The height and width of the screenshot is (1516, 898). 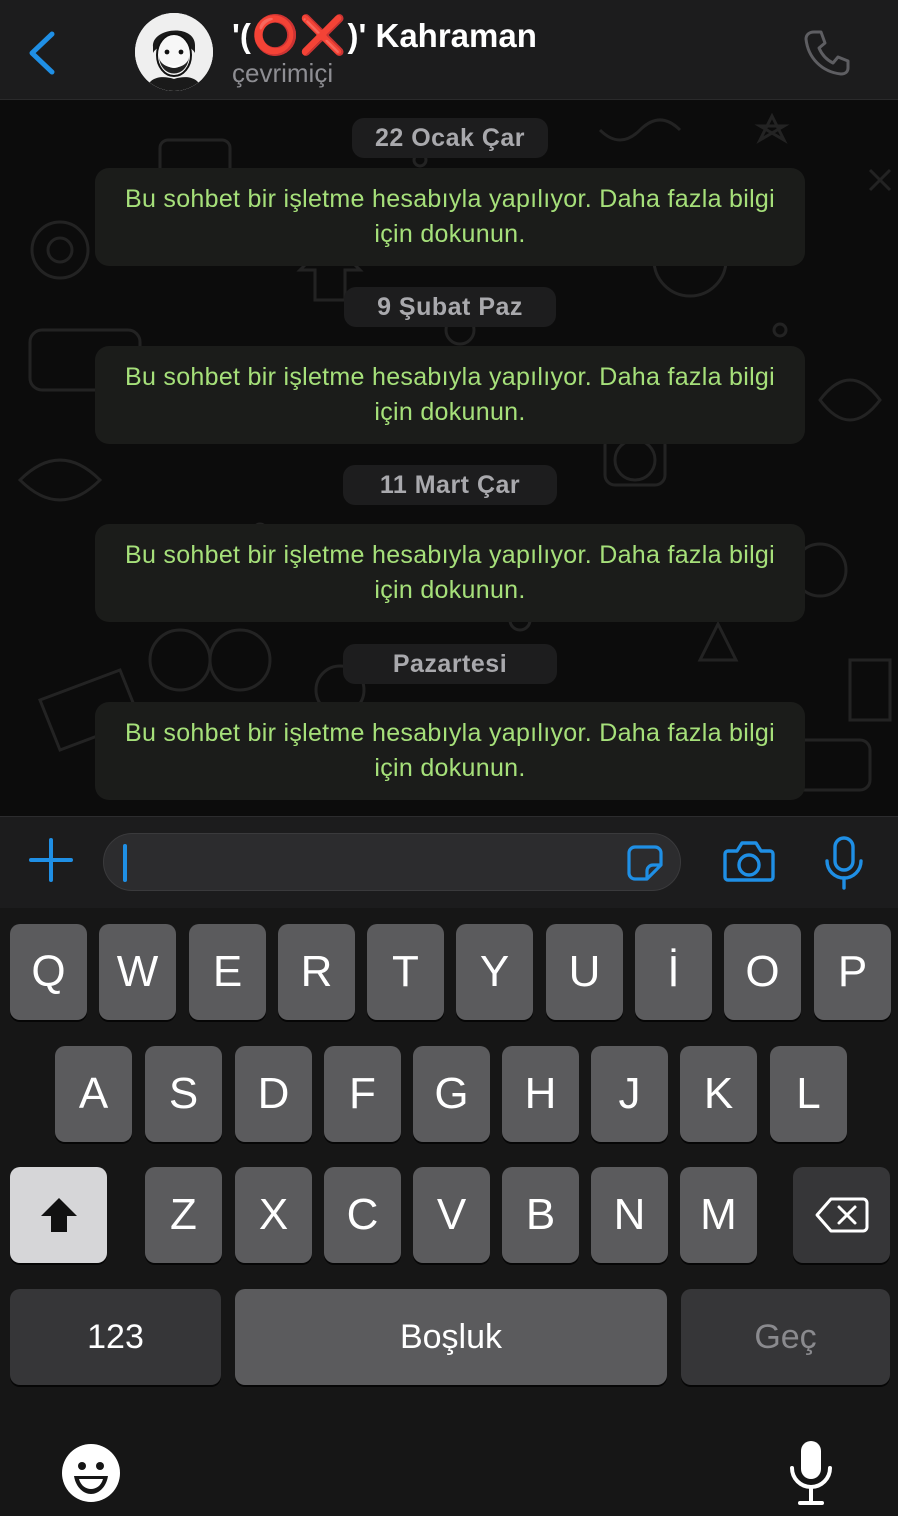 What do you see at coordinates (450, 485) in the screenshot?
I see `date-separator: 11 Mart Çar` at bounding box center [450, 485].